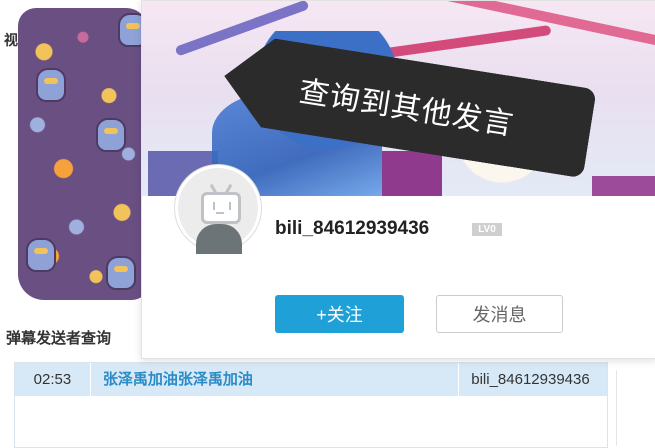  I want to click on tv-icon, so click(221, 208).